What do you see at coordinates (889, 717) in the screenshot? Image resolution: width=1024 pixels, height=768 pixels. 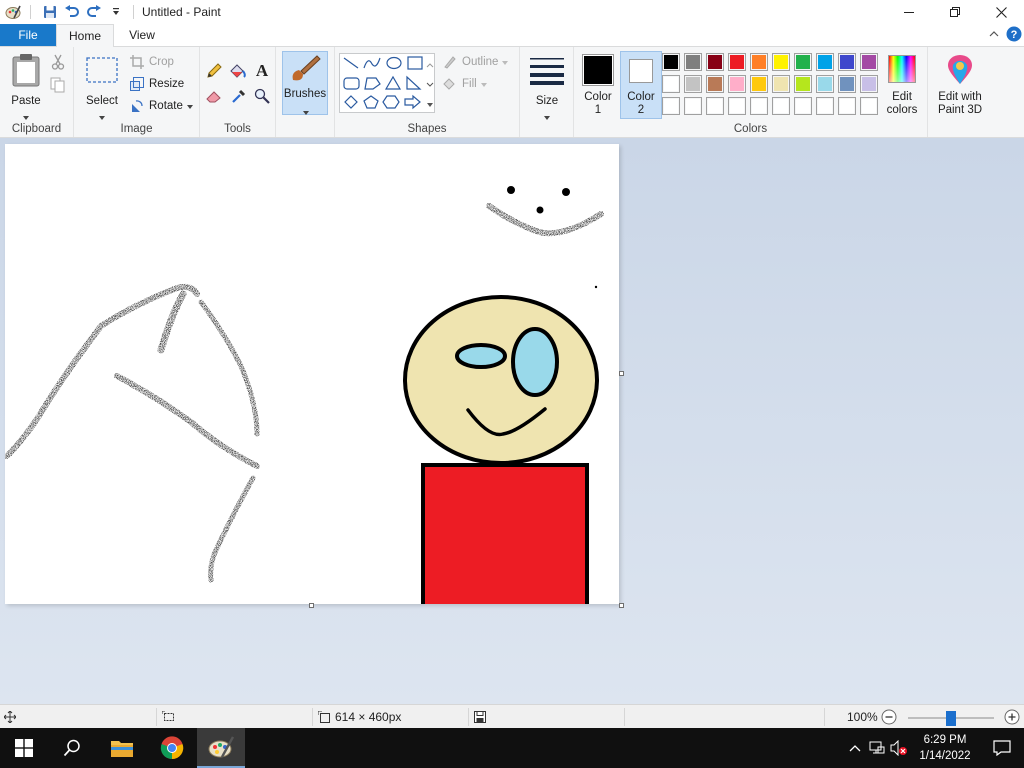 I see `zoom-out-button` at bounding box center [889, 717].